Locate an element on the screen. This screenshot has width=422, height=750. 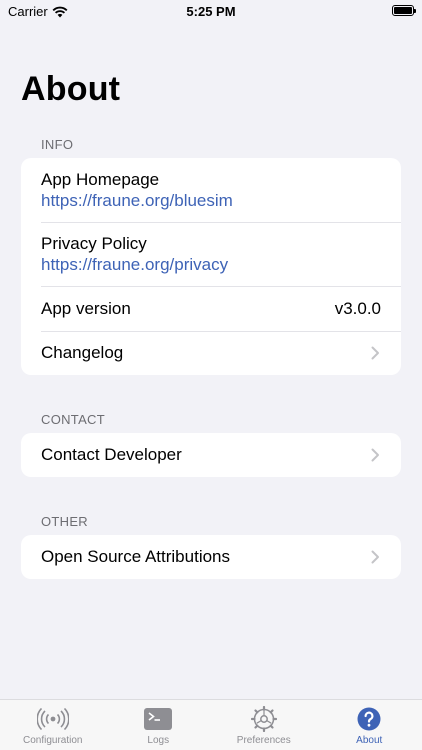
contact-card: Contact Developer is located at coordinates (211, 455).